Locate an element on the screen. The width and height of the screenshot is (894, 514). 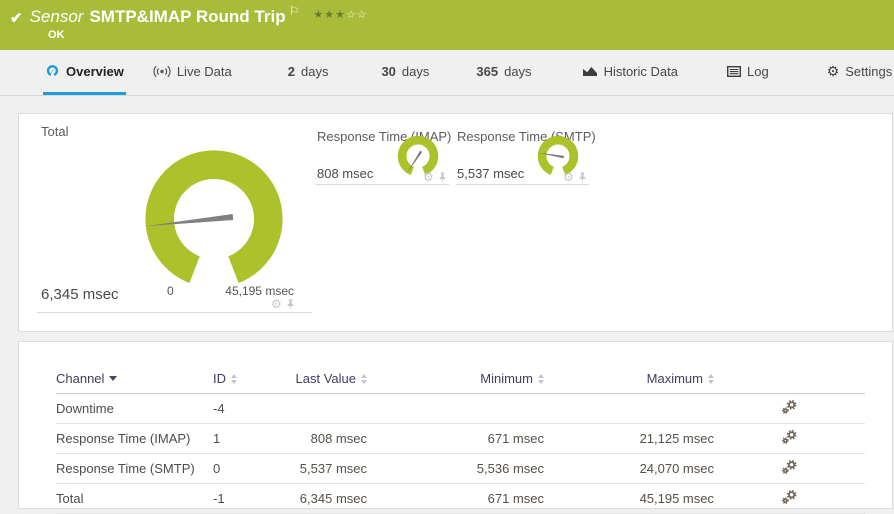
column-header-id: ID is located at coordinates (252, 379).